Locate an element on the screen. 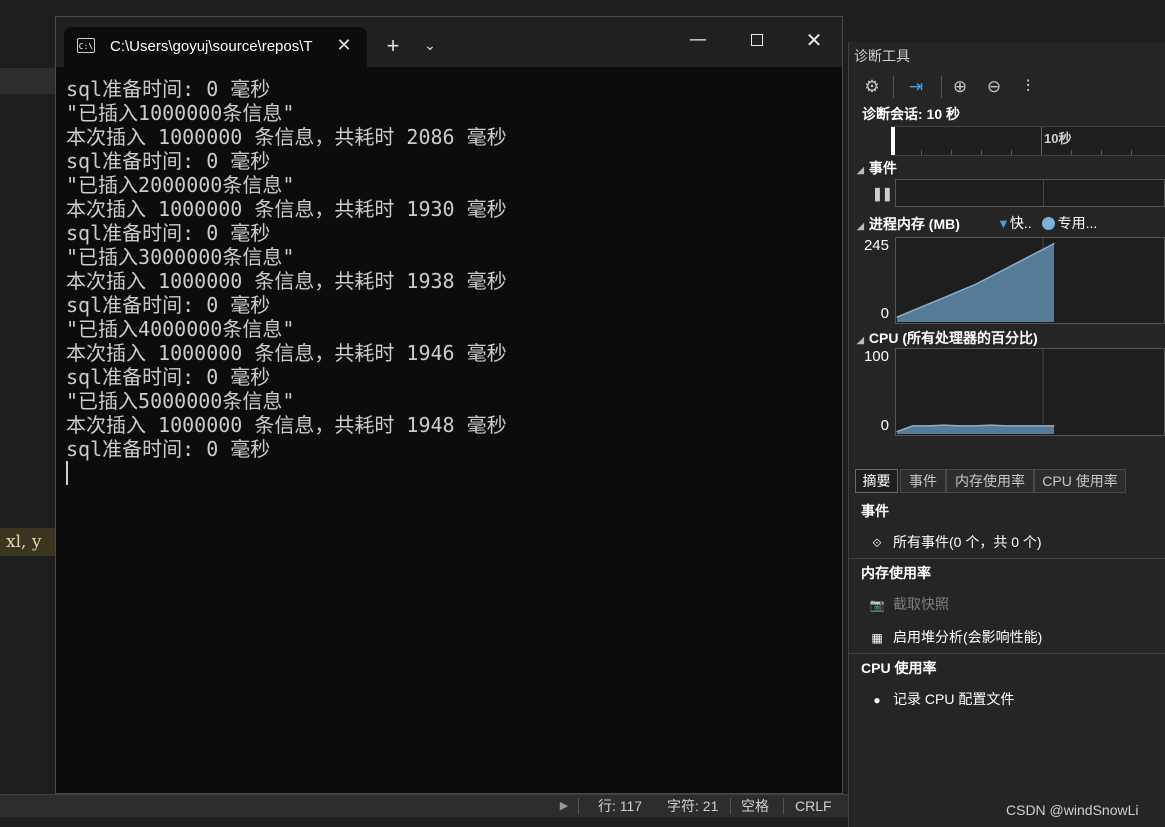 Image resolution: width=1165 pixels, height=827 pixels. memory-header-label: 进程内存 (MB) is located at coordinates (914, 224).